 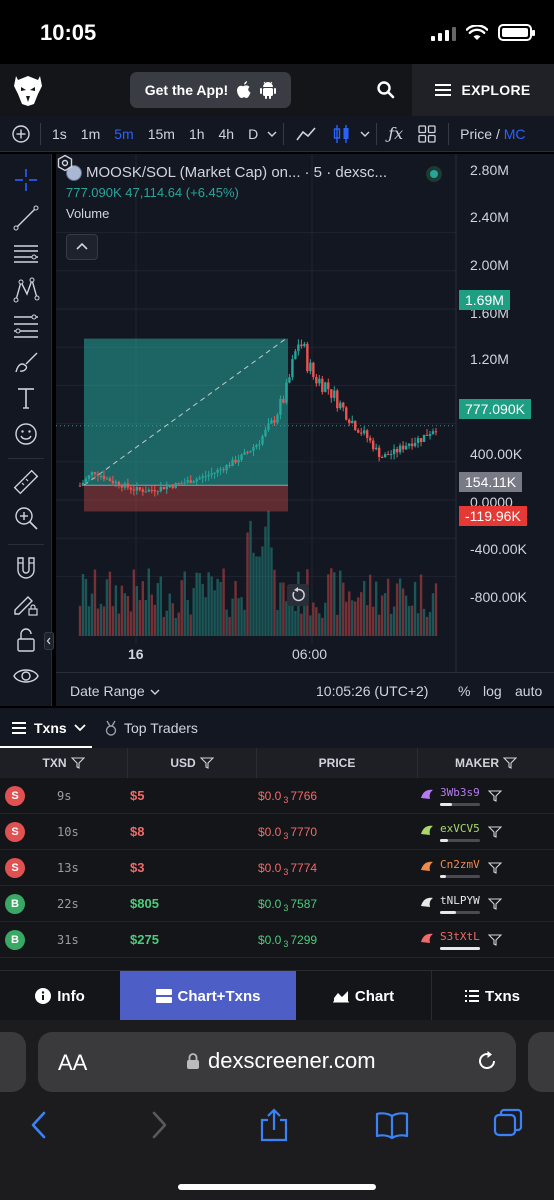 I want to click on tab-top-traders: Top Traders, so click(x=151, y=728).